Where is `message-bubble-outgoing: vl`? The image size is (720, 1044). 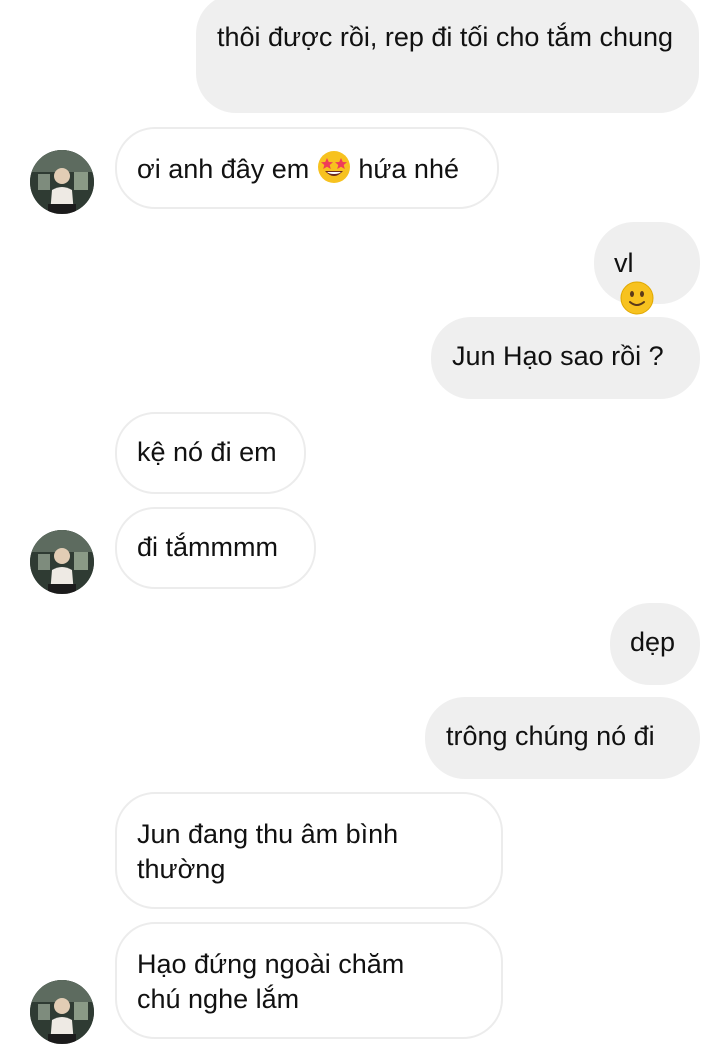
message-bubble-outgoing: vl is located at coordinates (647, 268).